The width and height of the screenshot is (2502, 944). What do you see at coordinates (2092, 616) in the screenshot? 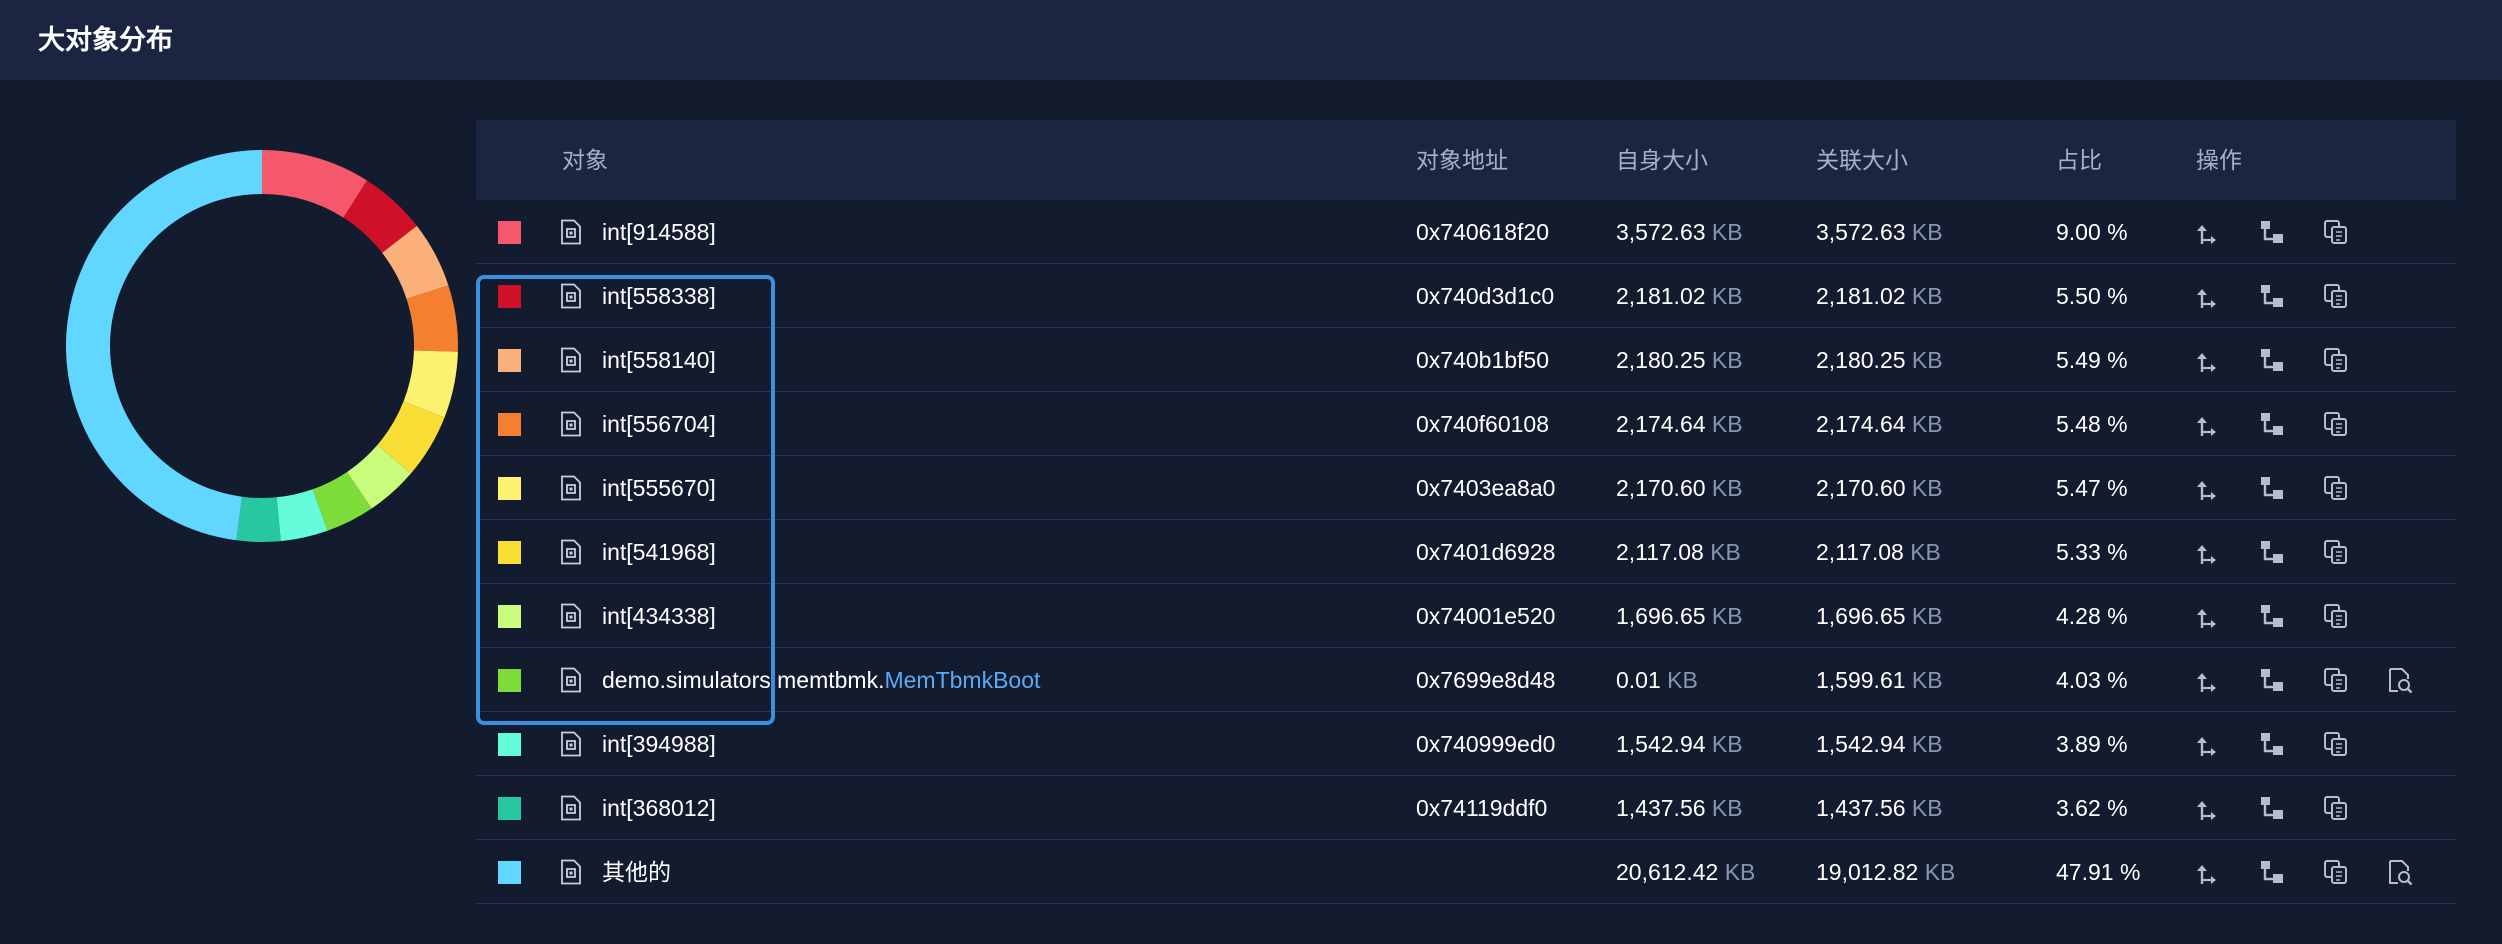
I see `ratio-value: 4.28 %` at bounding box center [2092, 616].